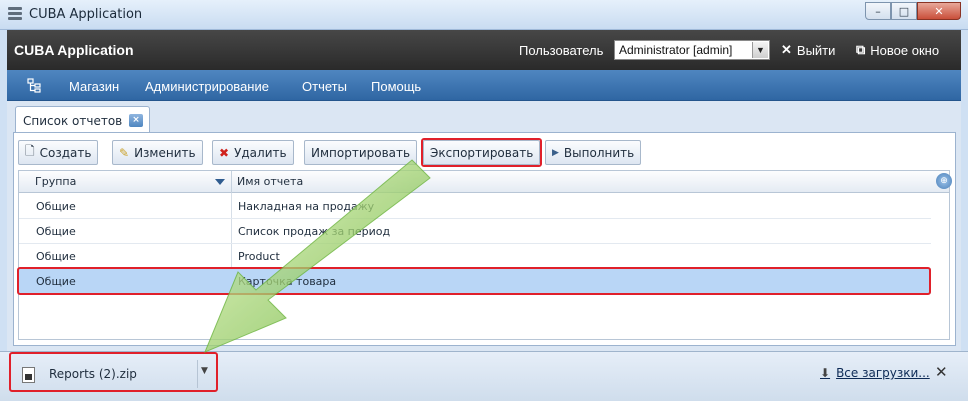 Image resolution: width=968 pixels, height=401 pixels. I want to click on column-group: Группа, so click(55, 181).